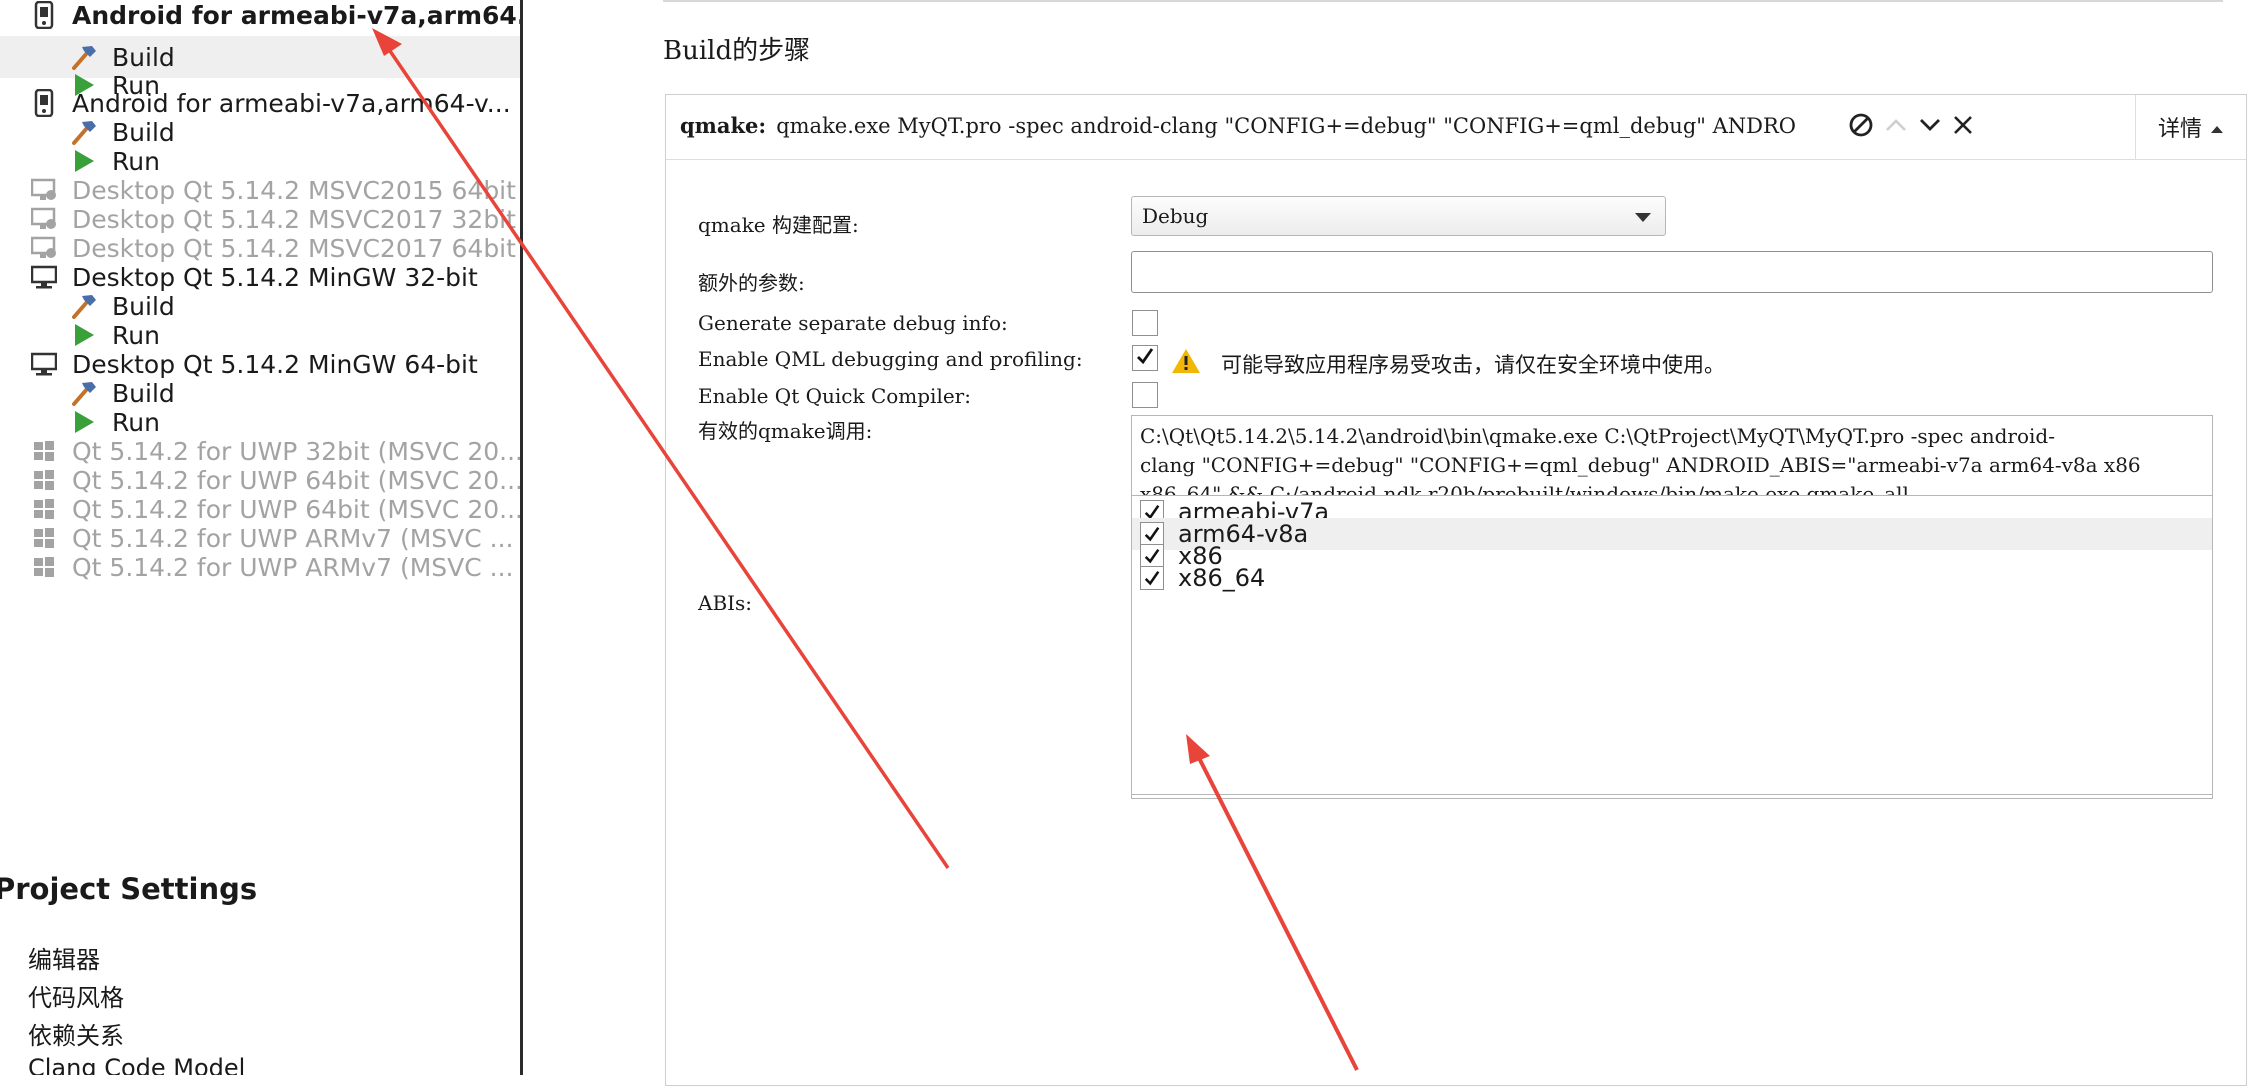 This screenshot has width=2262, height=1086. What do you see at coordinates (1175, 216) in the screenshot?
I see `build-config-value: Debug` at bounding box center [1175, 216].